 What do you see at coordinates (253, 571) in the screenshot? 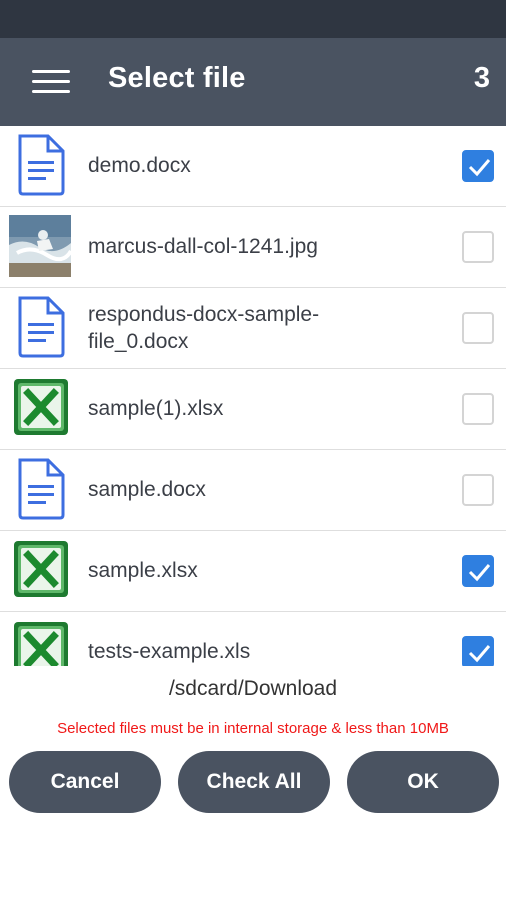
I see `file-row-sample-xlsx: sample.xlsx` at bounding box center [253, 571].